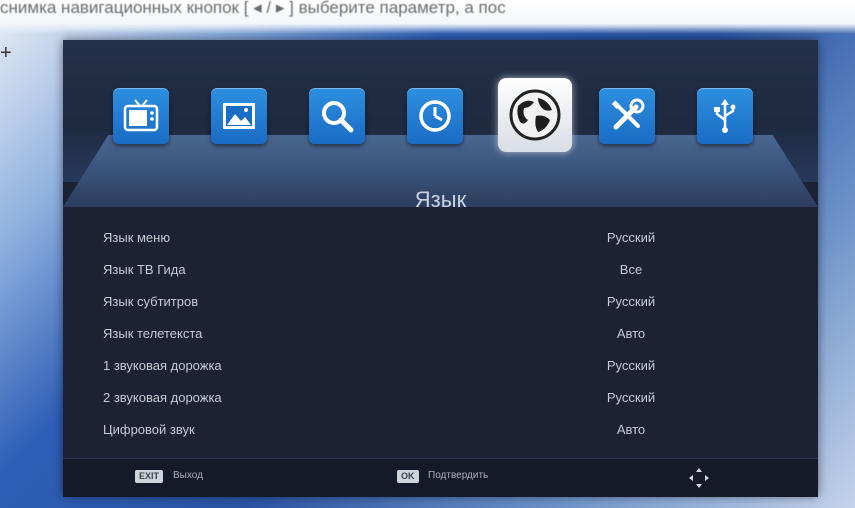 This screenshot has height=508, width=855. I want to click on globe-icon, so click(535, 115).